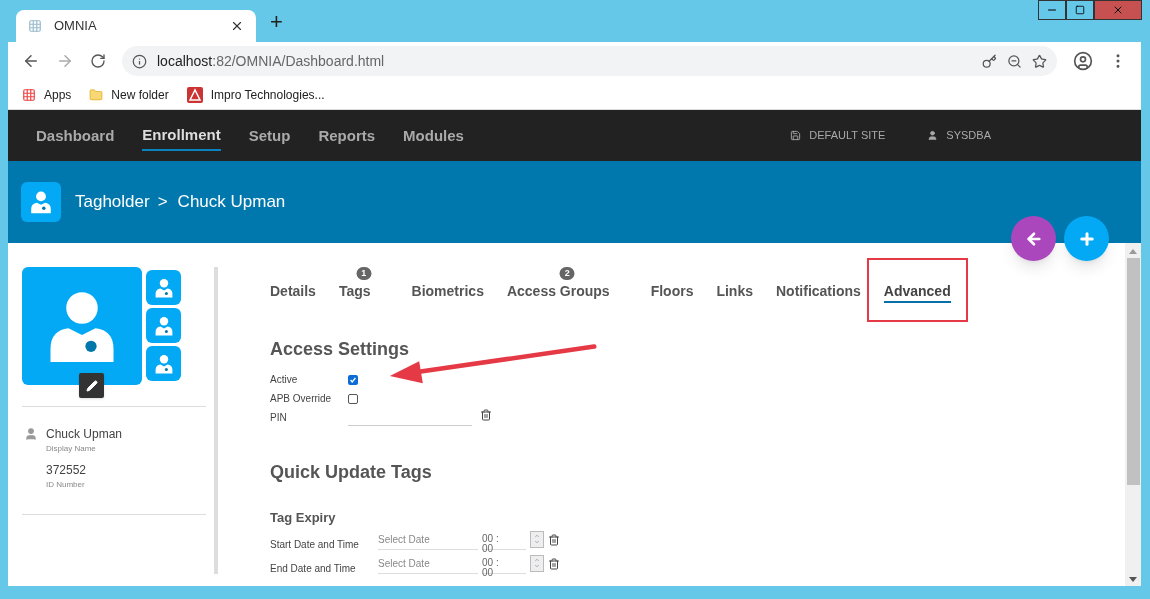 The height and width of the screenshot is (599, 1150). I want to click on tab: Advanced, so click(917, 293).